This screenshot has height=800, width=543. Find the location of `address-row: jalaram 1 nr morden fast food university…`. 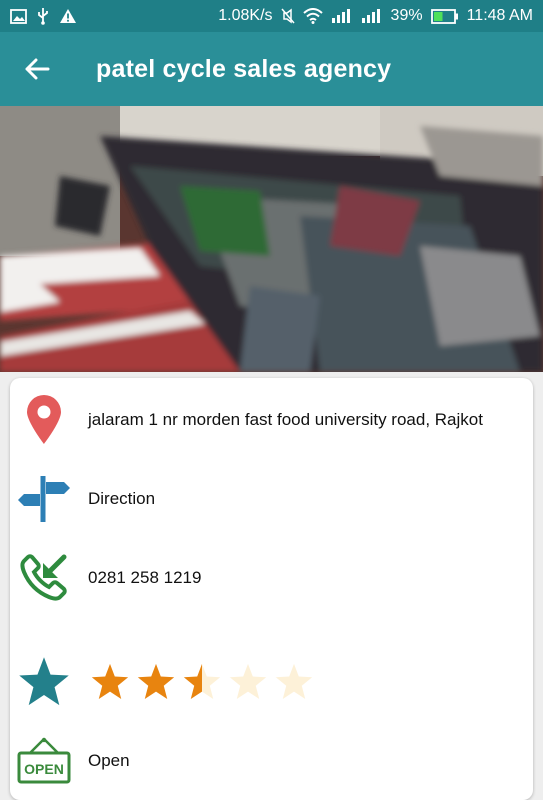

address-row: jalaram 1 nr morden fast food university… is located at coordinates (271, 420).